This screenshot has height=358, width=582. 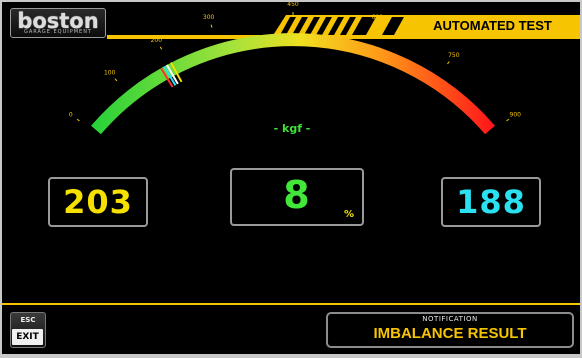 I want to click on gauge-unit-label: - kgf -, so click(x=292, y=128).